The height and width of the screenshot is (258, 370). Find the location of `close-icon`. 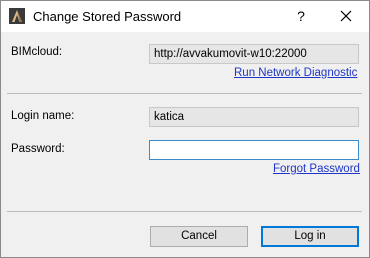

close-icon is located at coordinates (346, 16).